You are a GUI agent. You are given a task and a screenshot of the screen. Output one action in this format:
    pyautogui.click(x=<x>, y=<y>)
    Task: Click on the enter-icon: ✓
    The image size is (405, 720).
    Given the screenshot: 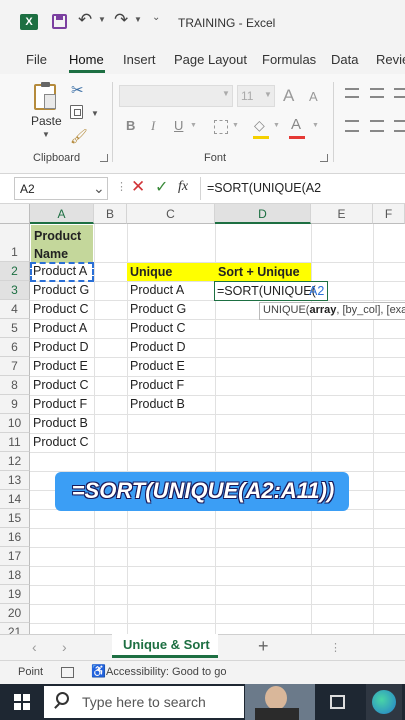 What is the action you would take?
    pyautogui.click(x=161, y=187)
    